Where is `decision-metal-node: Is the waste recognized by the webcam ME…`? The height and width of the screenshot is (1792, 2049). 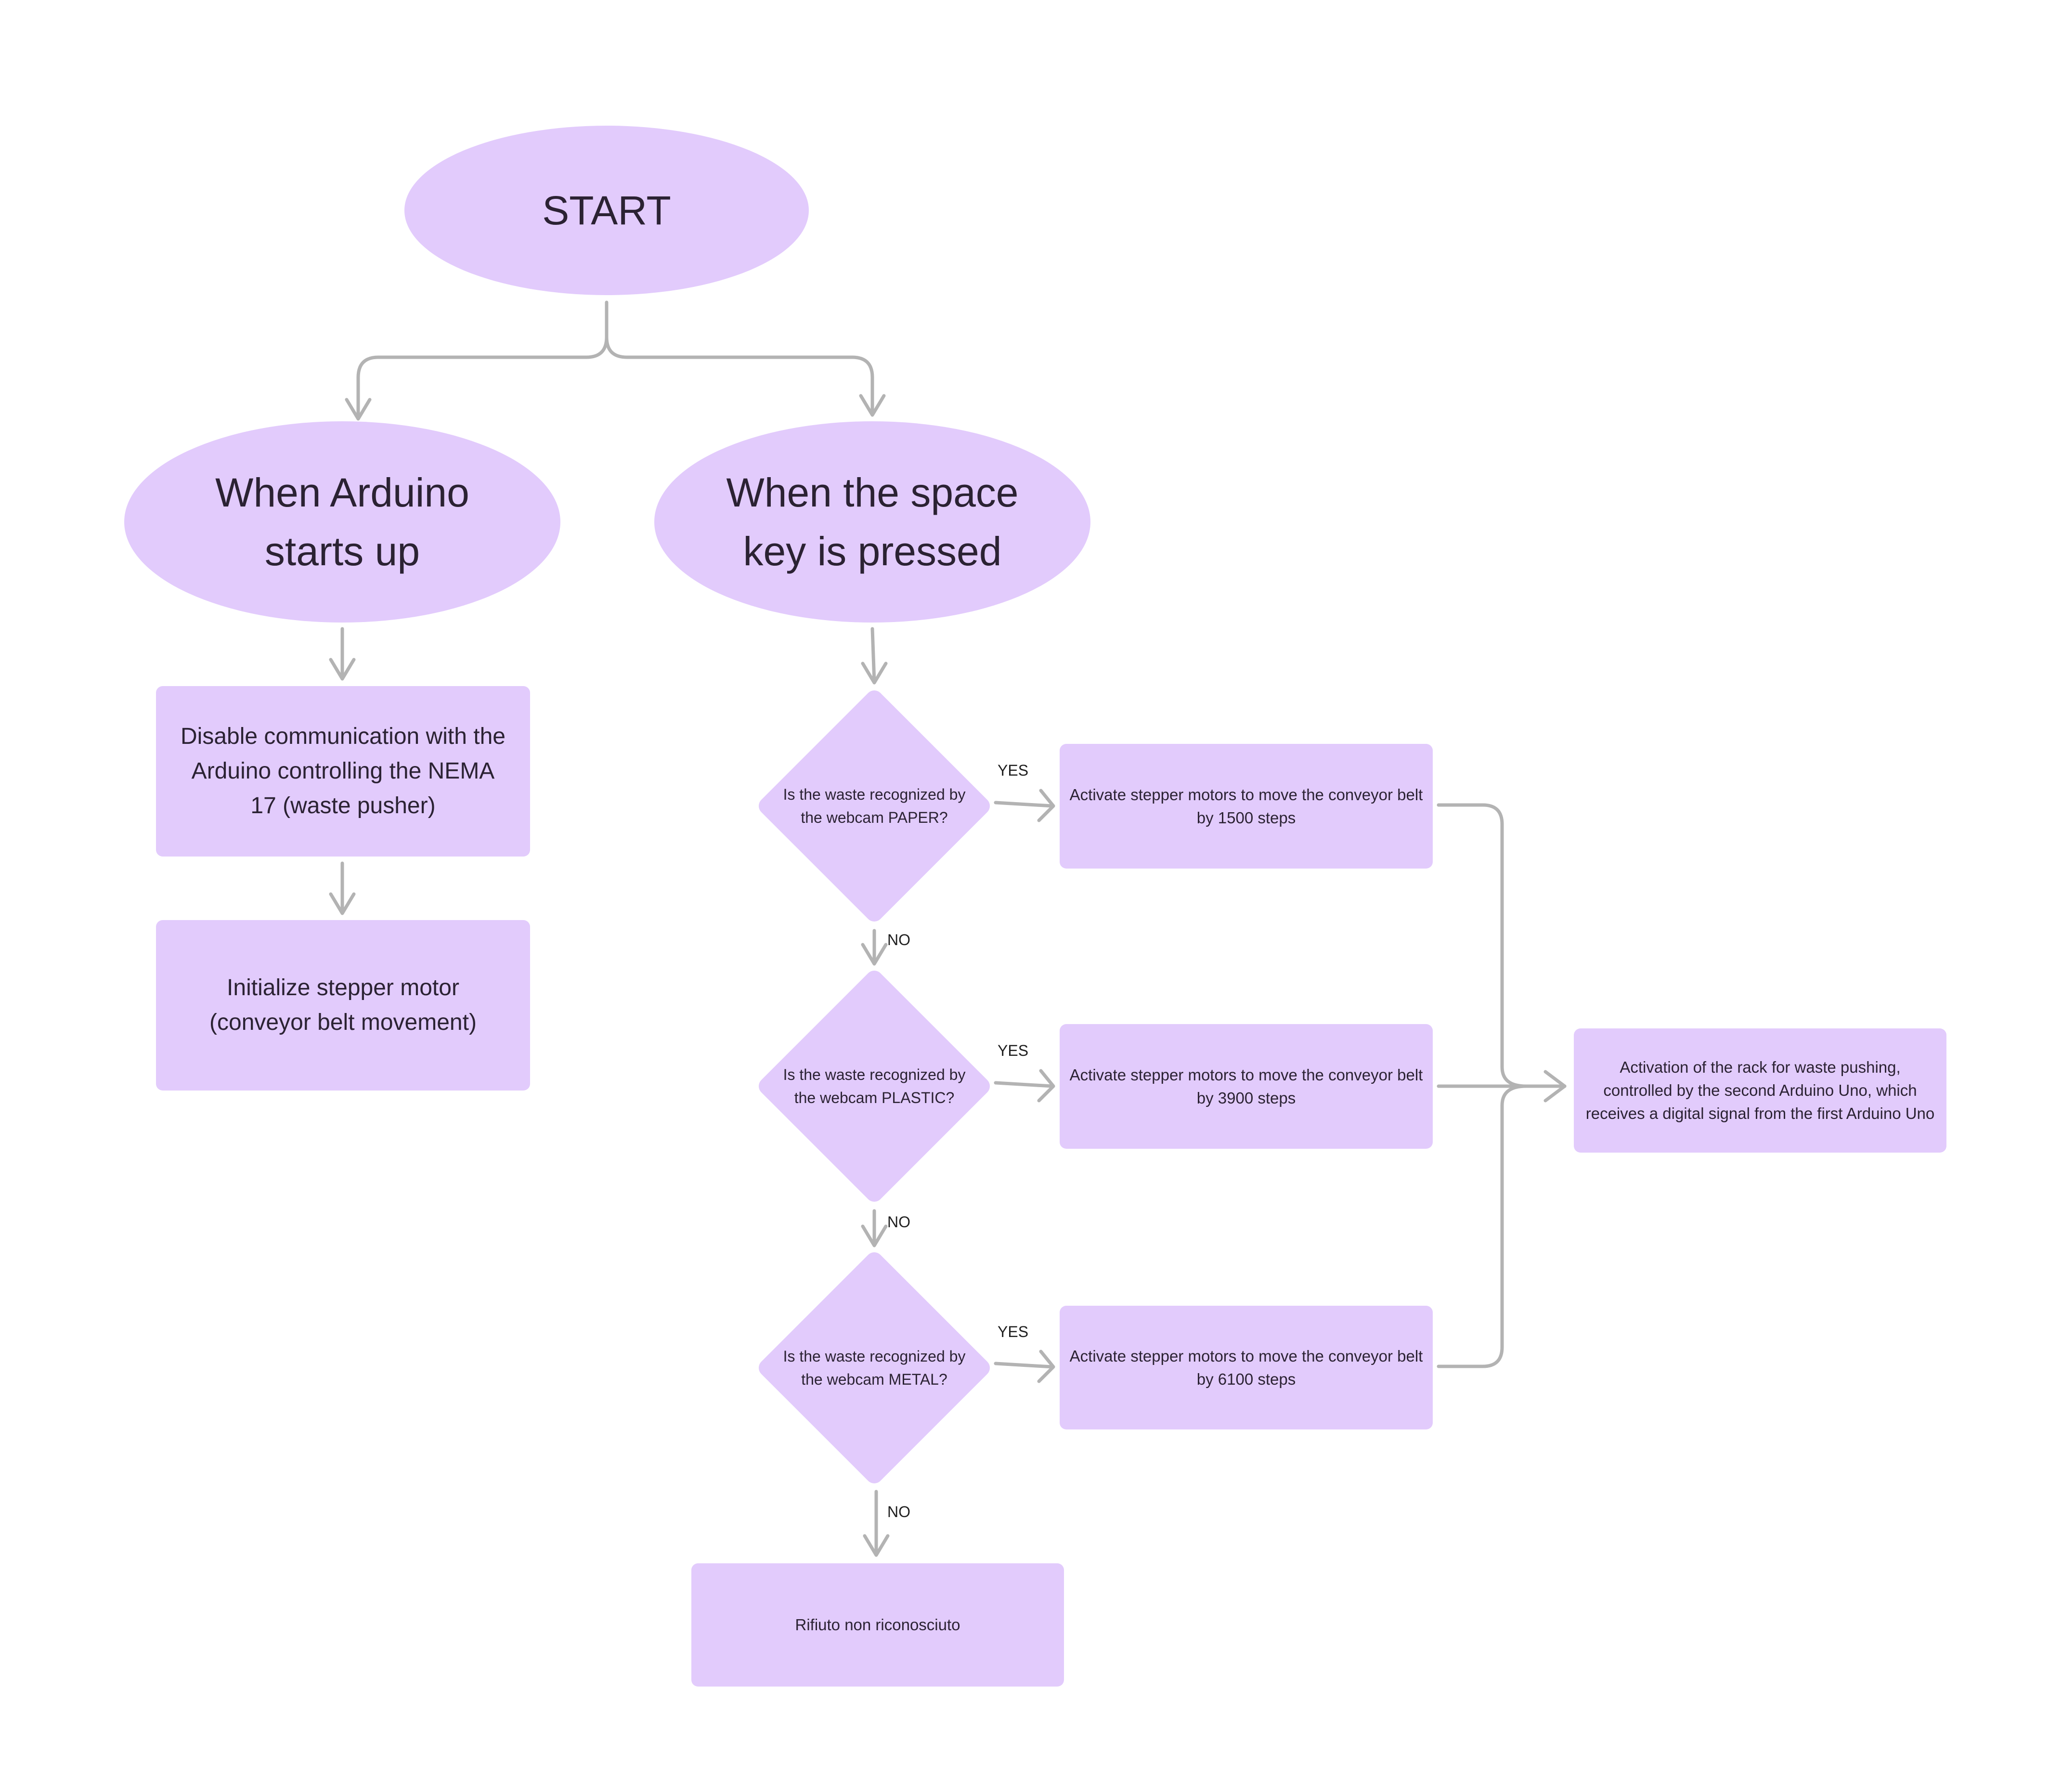
decision-metal-node: Is the waste recognized by the webcam ME… is located at coordinates (874, 1367).